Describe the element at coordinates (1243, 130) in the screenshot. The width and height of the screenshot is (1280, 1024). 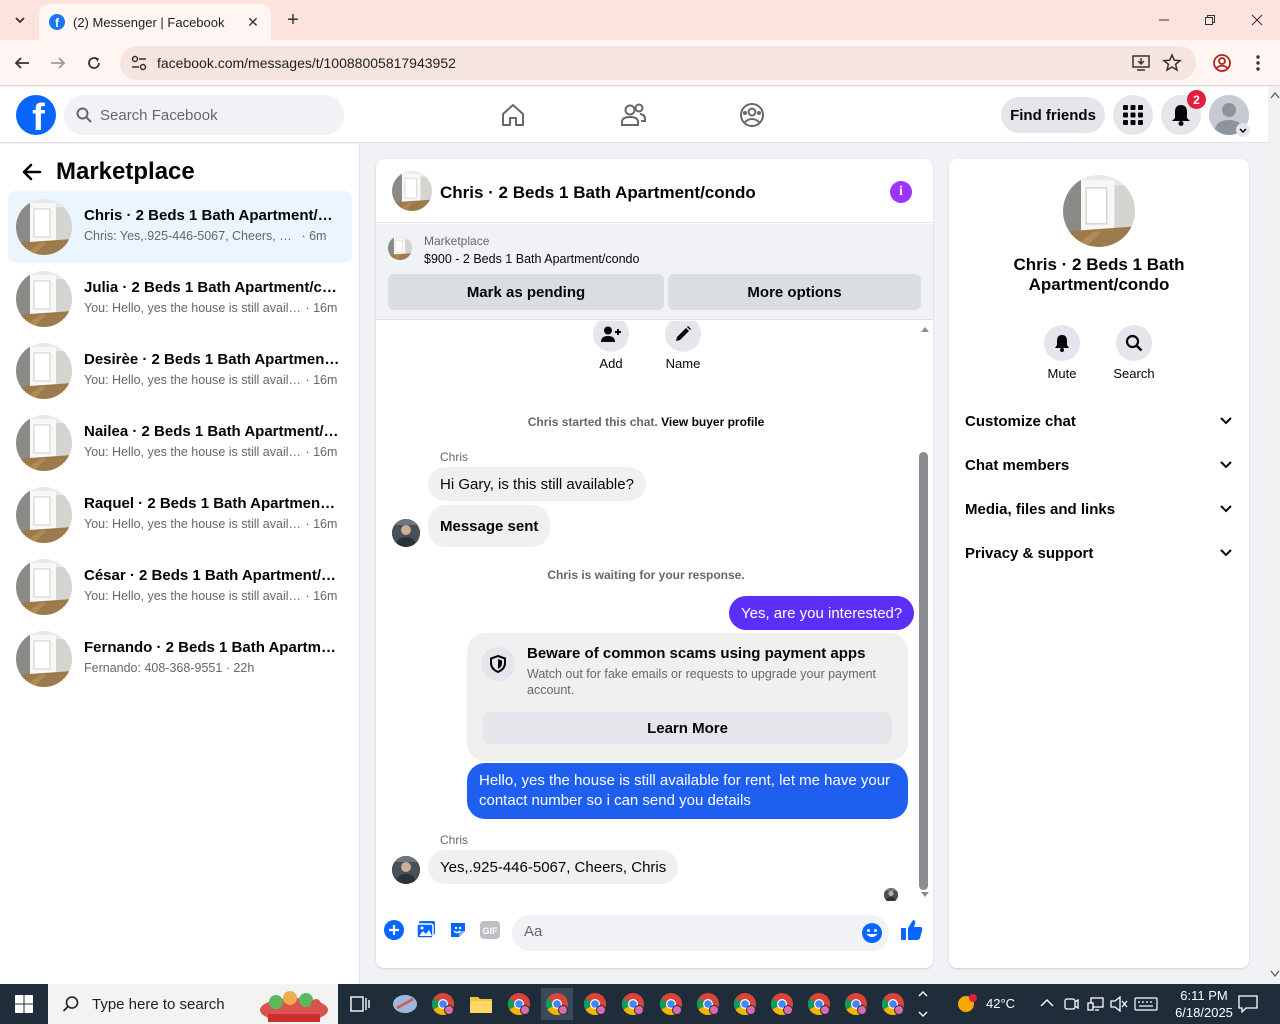
I see `account-chevron-icon` at that location.